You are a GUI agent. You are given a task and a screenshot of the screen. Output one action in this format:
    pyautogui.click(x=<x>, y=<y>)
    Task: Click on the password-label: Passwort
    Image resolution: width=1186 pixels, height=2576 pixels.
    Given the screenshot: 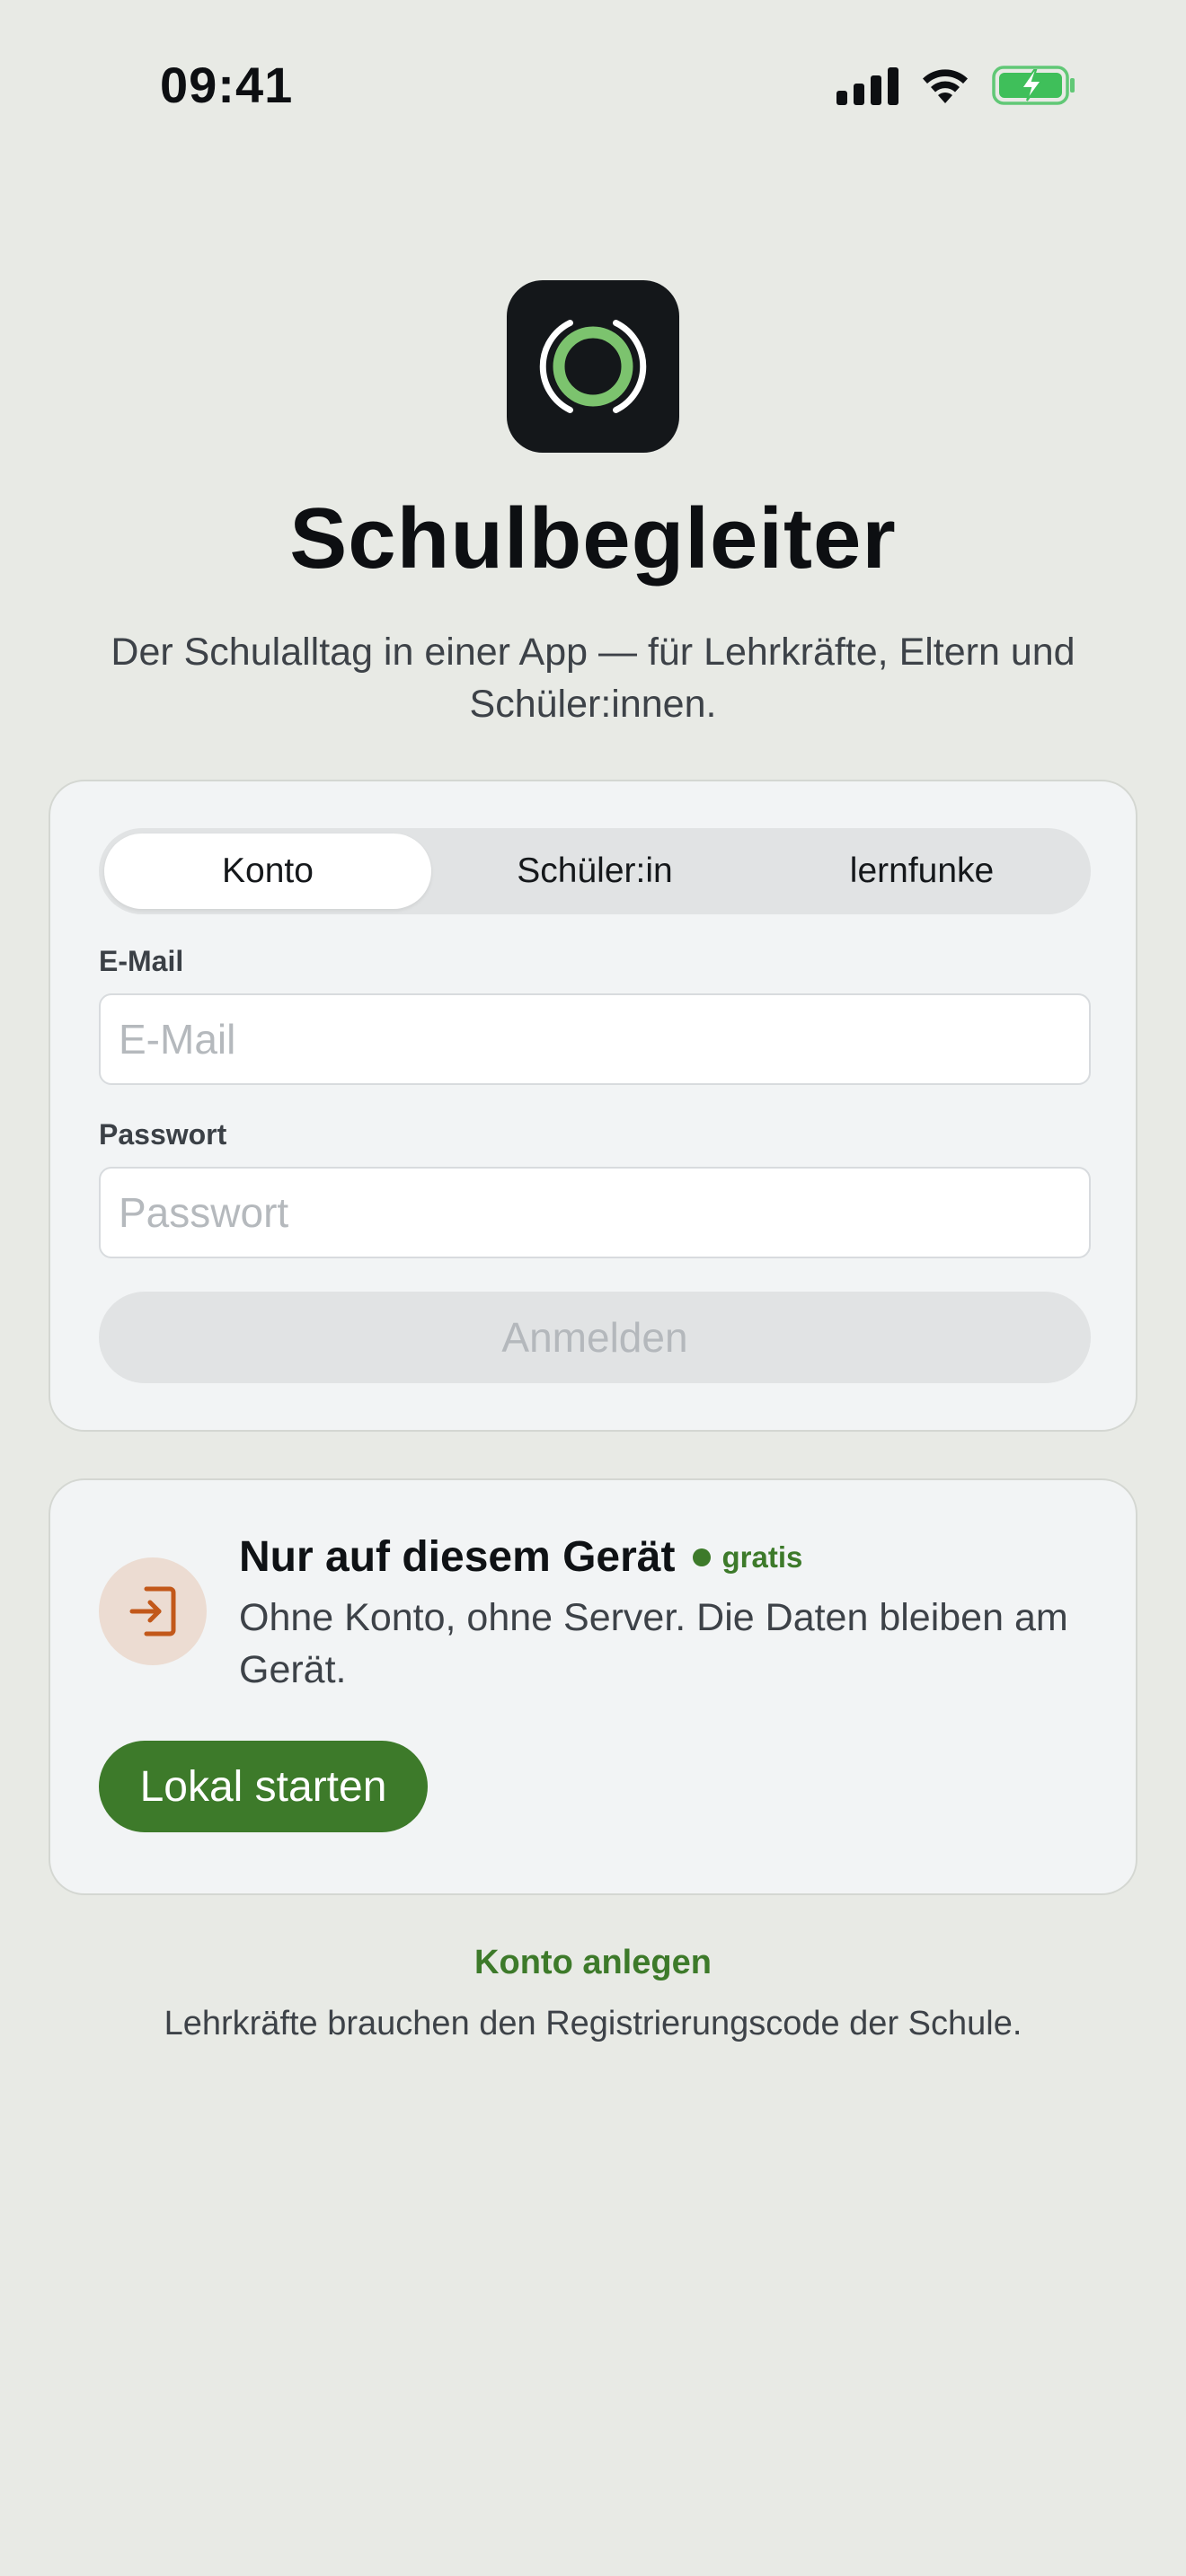 What is the action you would take?
    pyautogui.click(x=163, y=1134)
    